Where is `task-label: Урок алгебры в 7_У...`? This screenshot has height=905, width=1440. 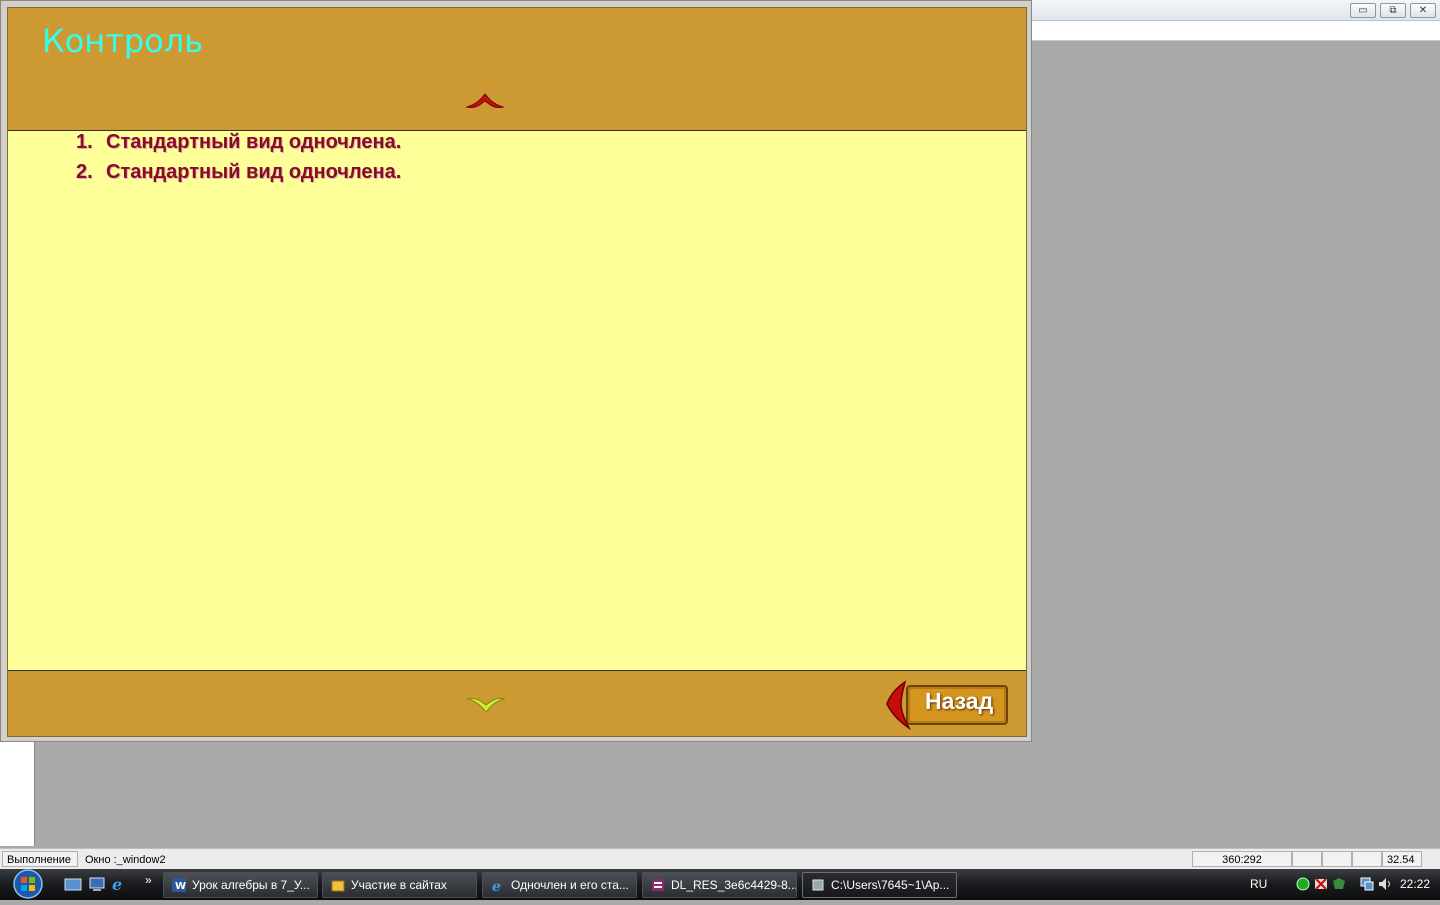 task-label: Урок алгебры в 7_У... is located at coordinates (251, 885).